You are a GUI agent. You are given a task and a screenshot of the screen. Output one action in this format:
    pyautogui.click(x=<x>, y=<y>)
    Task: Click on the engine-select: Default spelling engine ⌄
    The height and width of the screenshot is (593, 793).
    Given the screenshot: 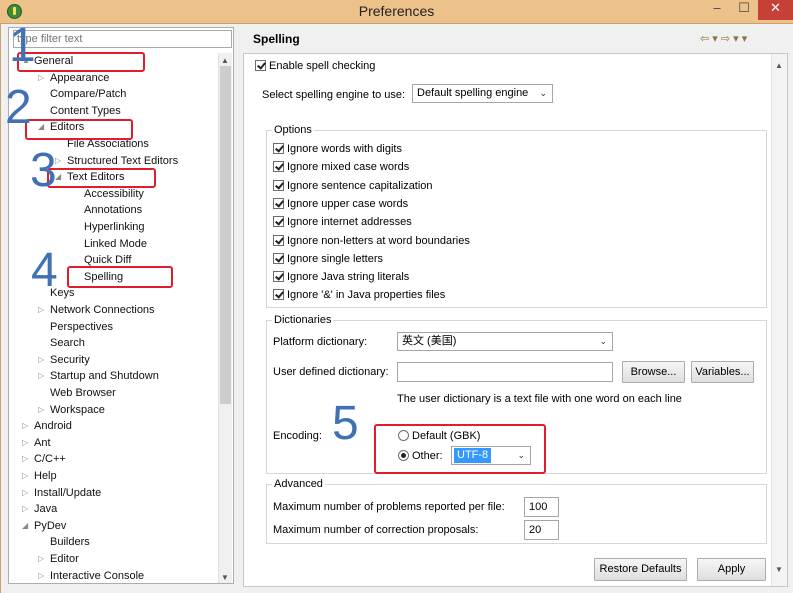 What is the action you would take?
    pyautogui.click(x=482, y=93)
    